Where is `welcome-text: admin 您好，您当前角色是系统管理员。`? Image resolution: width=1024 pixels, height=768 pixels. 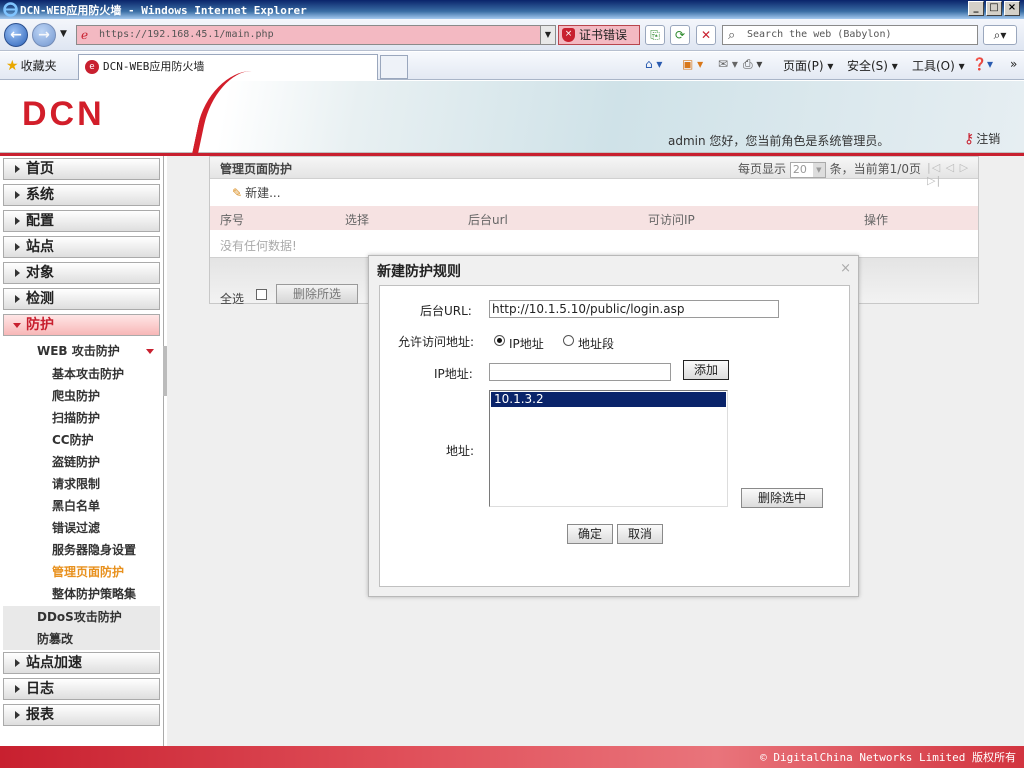
welcome-text: admin 您好，您当前角色是系统管理员。 is located at coordinates (779, 141).